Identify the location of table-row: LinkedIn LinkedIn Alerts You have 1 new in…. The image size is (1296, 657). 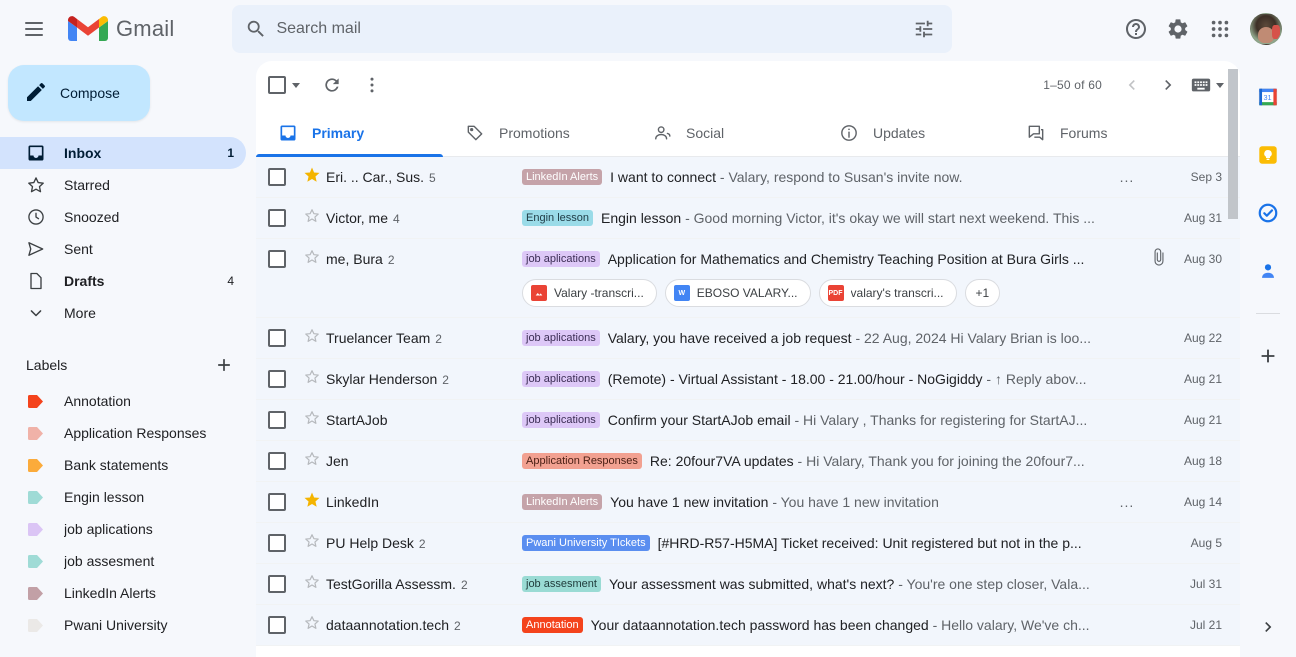
(748, 502).